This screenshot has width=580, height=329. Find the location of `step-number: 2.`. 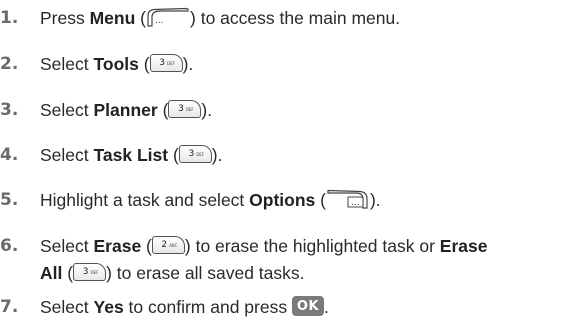

step-number: 2. is located at coordinates (9, 64).